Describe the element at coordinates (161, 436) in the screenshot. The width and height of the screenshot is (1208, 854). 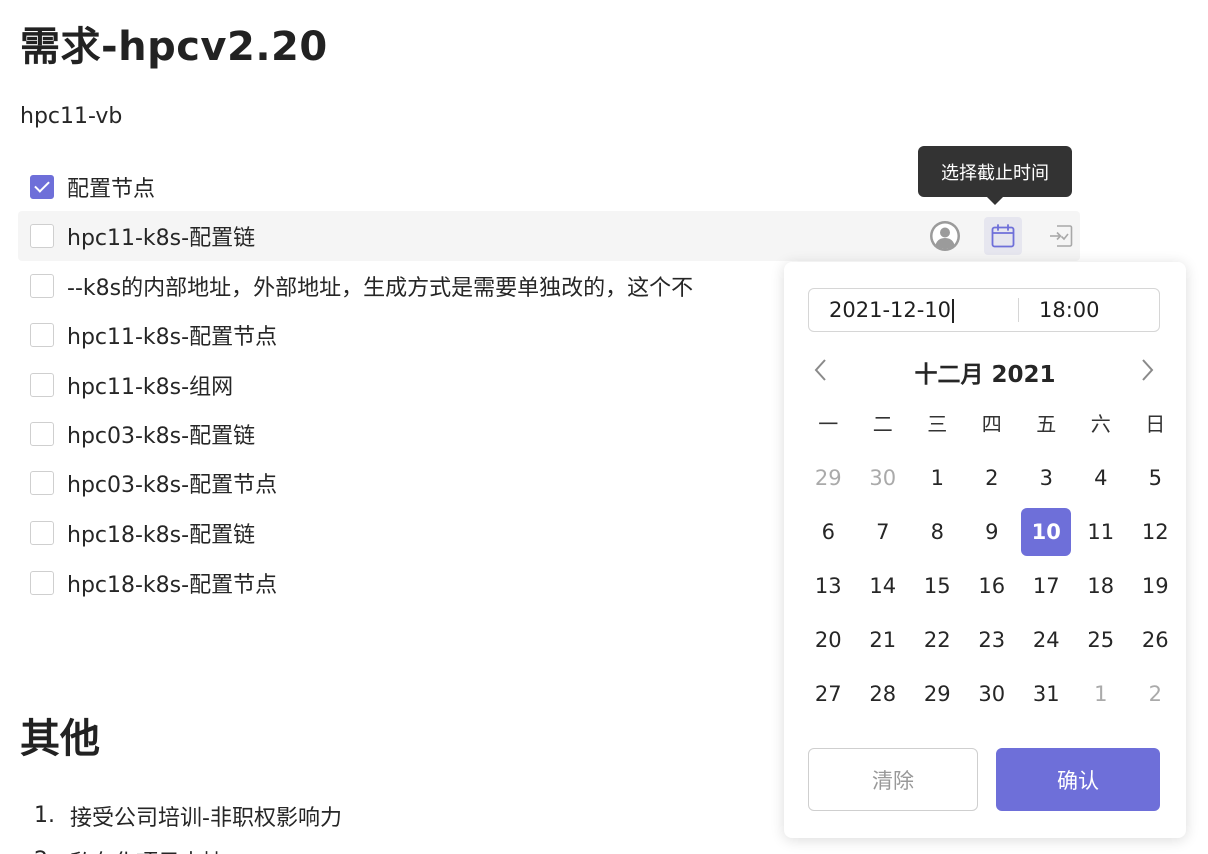
I see `task-text: hpc03-k8s-配置链` at that location.